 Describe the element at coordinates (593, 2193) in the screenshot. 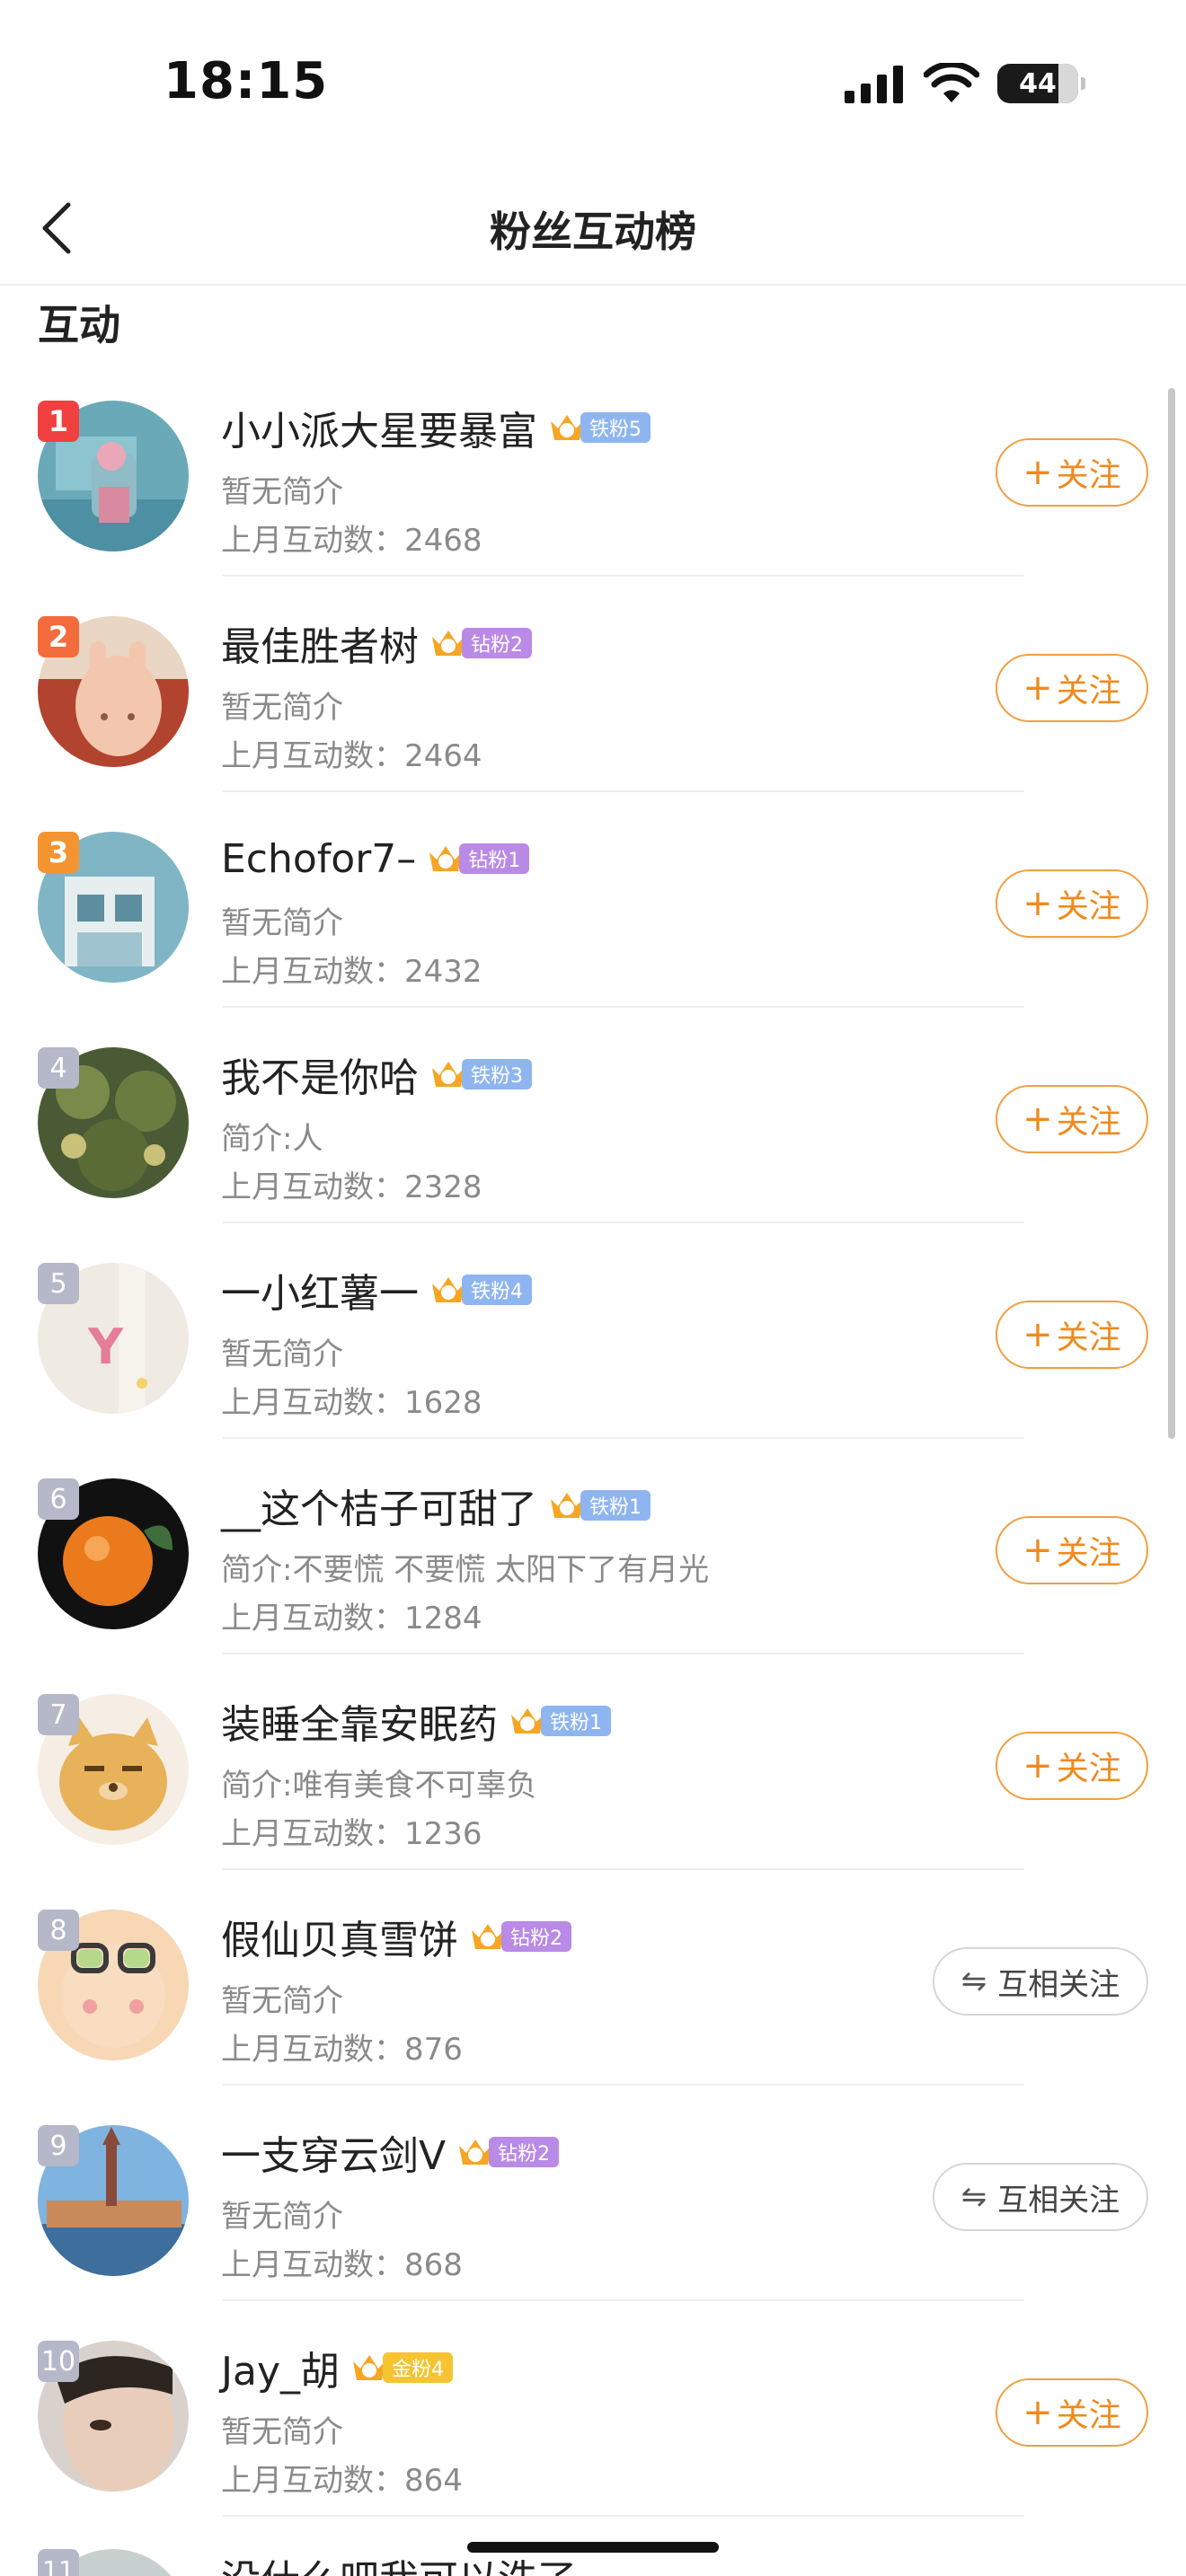

I see `list-item: 9 一支穿云剑V 钻粉2 暂无简介 上月互动数：868 ⇋ 互相关注` at that location.